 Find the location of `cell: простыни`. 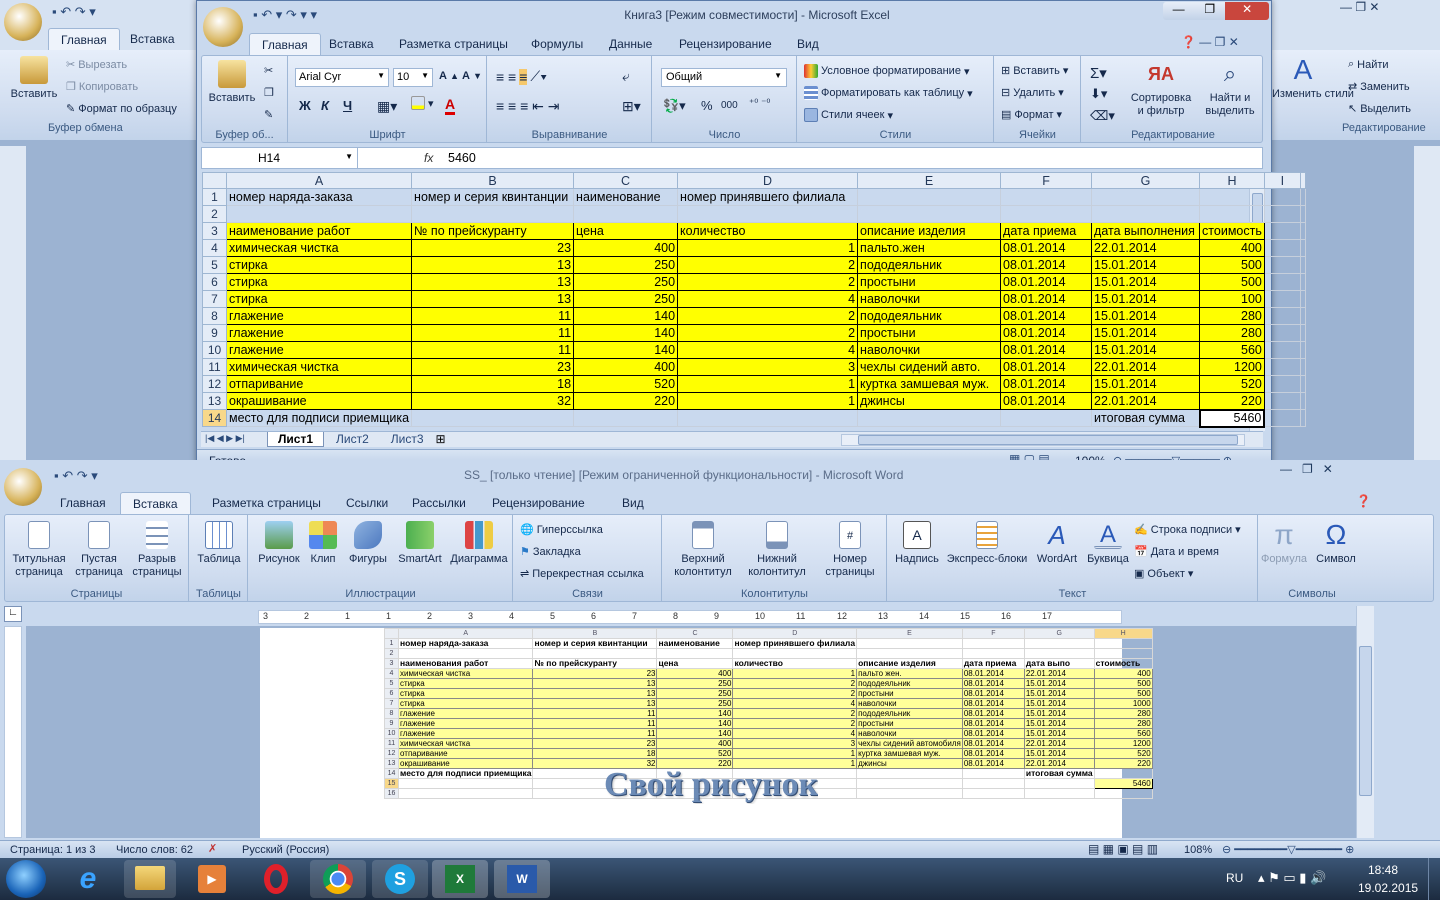

cell: простыни is located at coordinates (929, 333).